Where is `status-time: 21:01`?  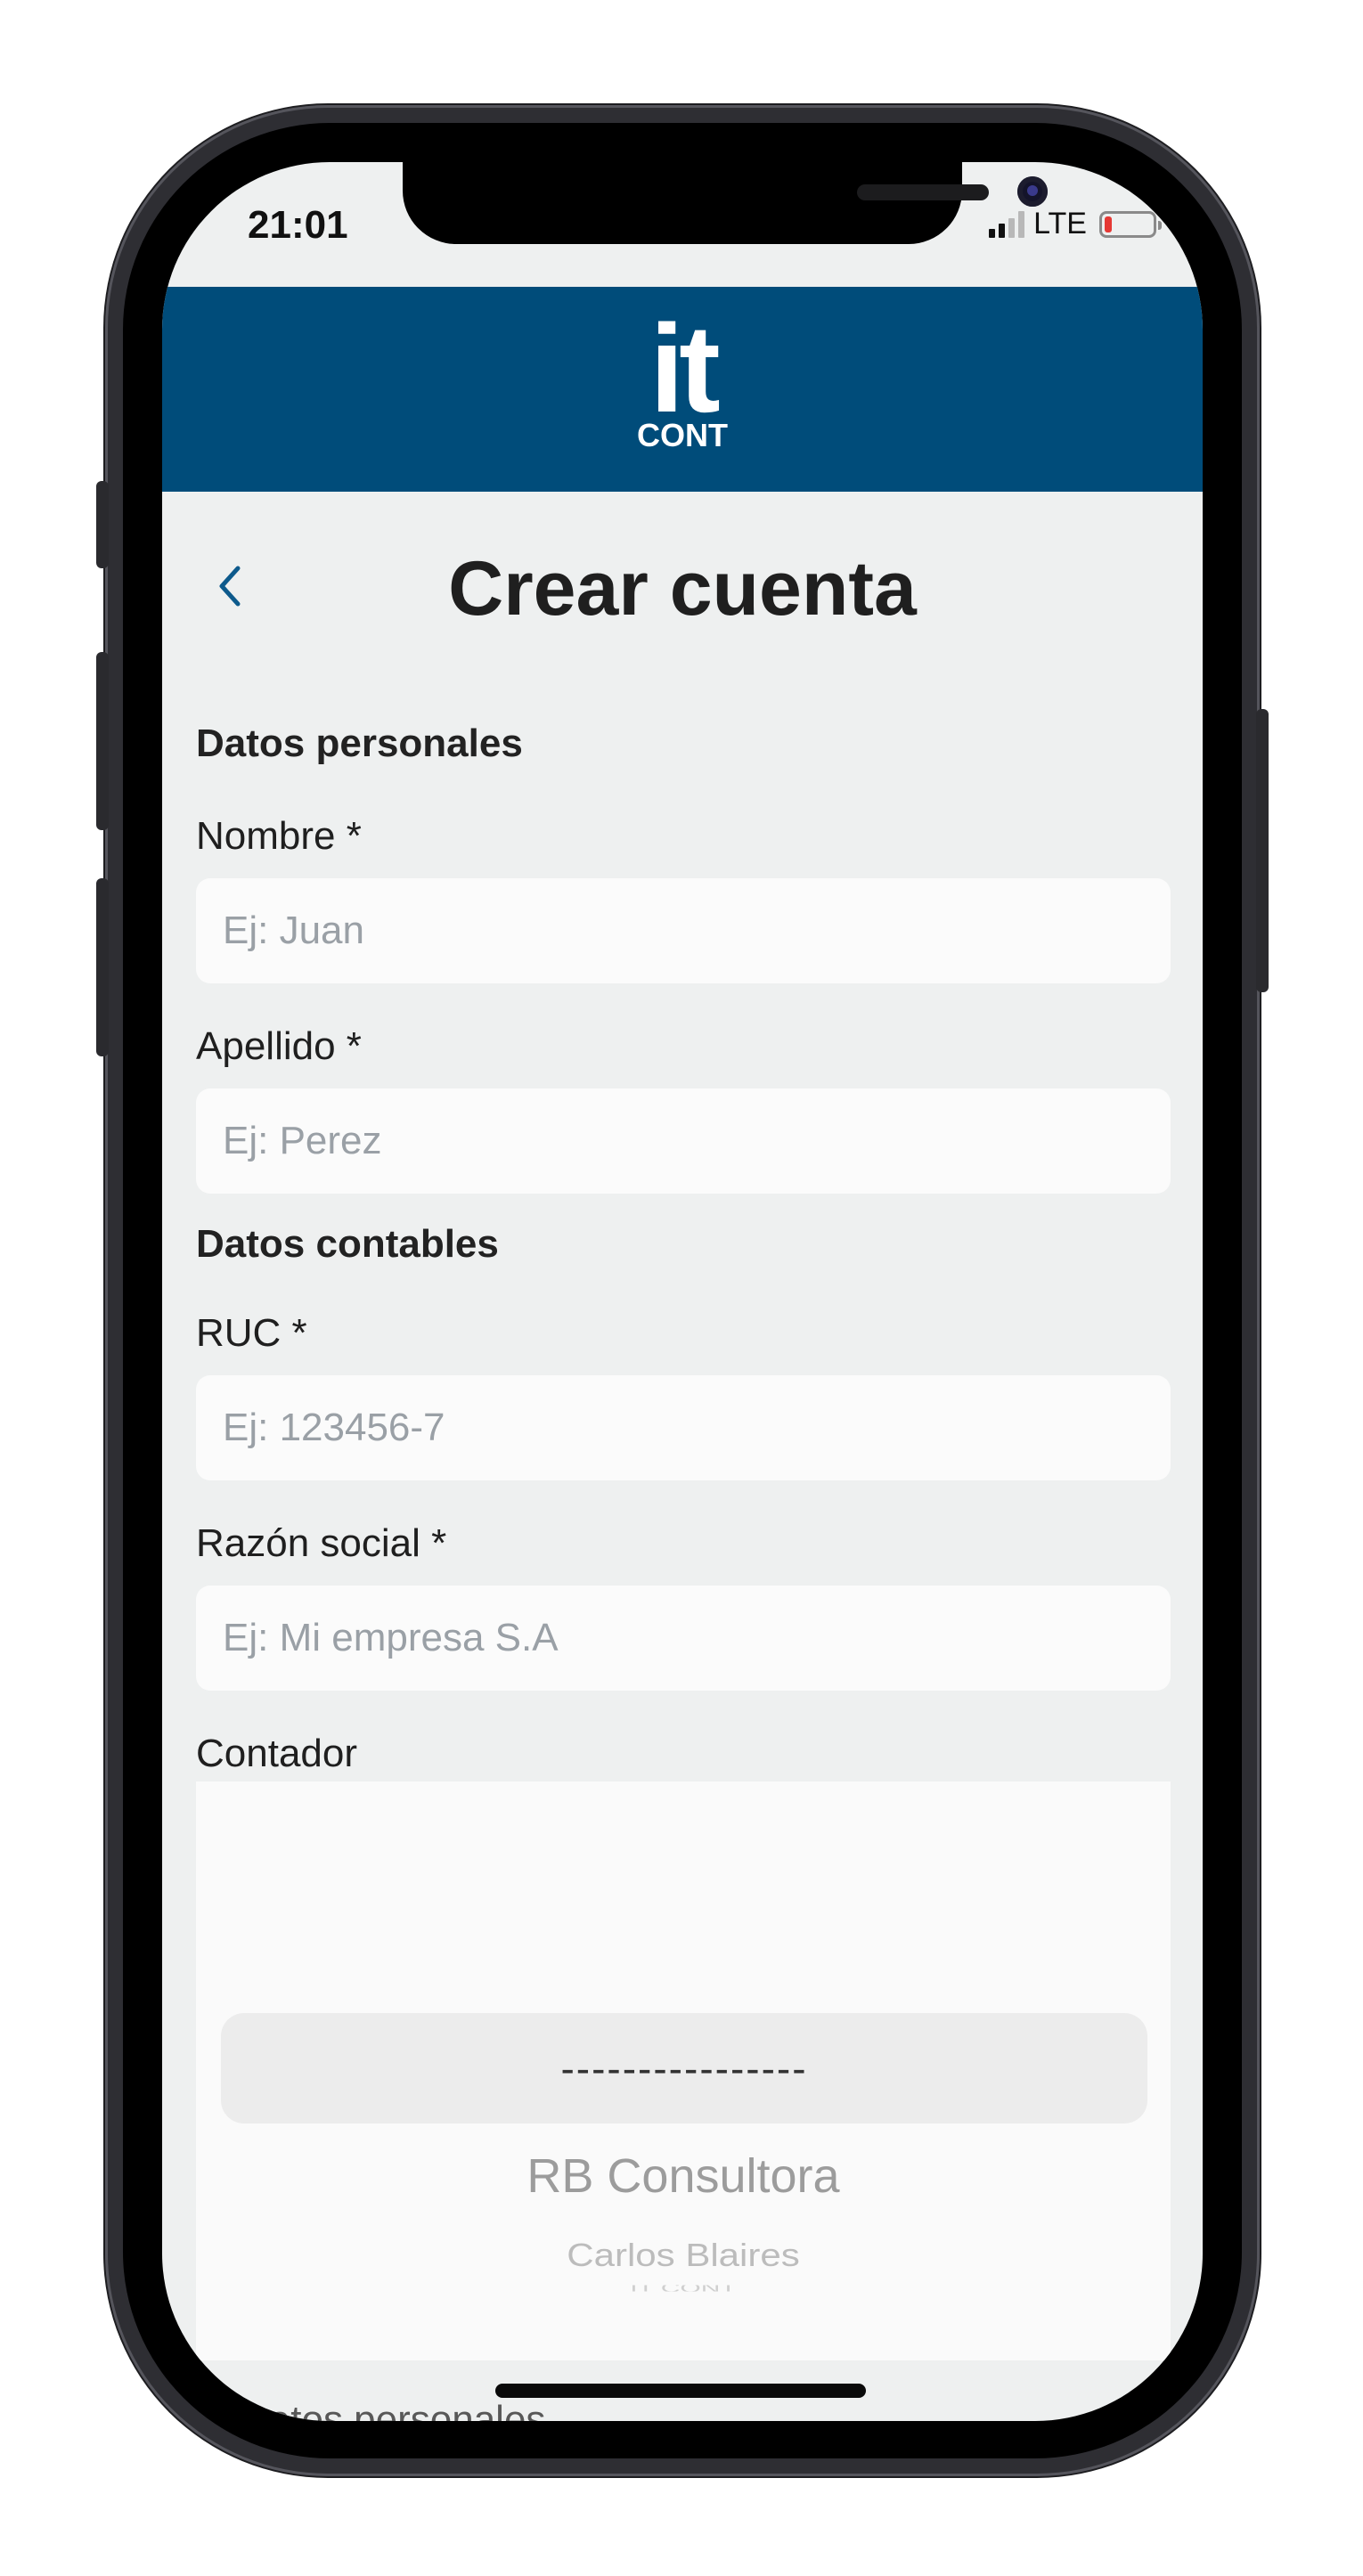 status-time: 21:01 is located at coordinates (298, 225).